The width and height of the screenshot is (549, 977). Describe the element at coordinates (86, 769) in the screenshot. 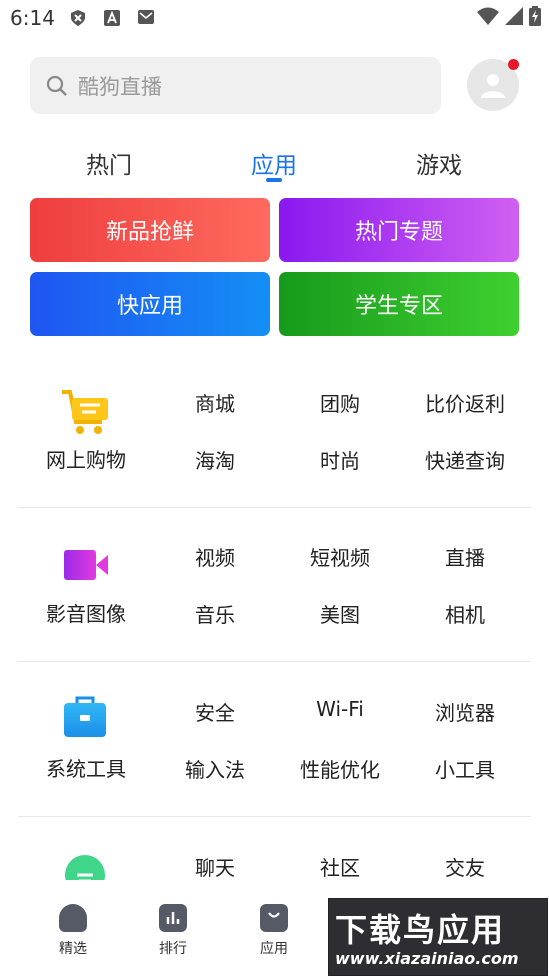

I see `section-title: 系统工具` at that location.